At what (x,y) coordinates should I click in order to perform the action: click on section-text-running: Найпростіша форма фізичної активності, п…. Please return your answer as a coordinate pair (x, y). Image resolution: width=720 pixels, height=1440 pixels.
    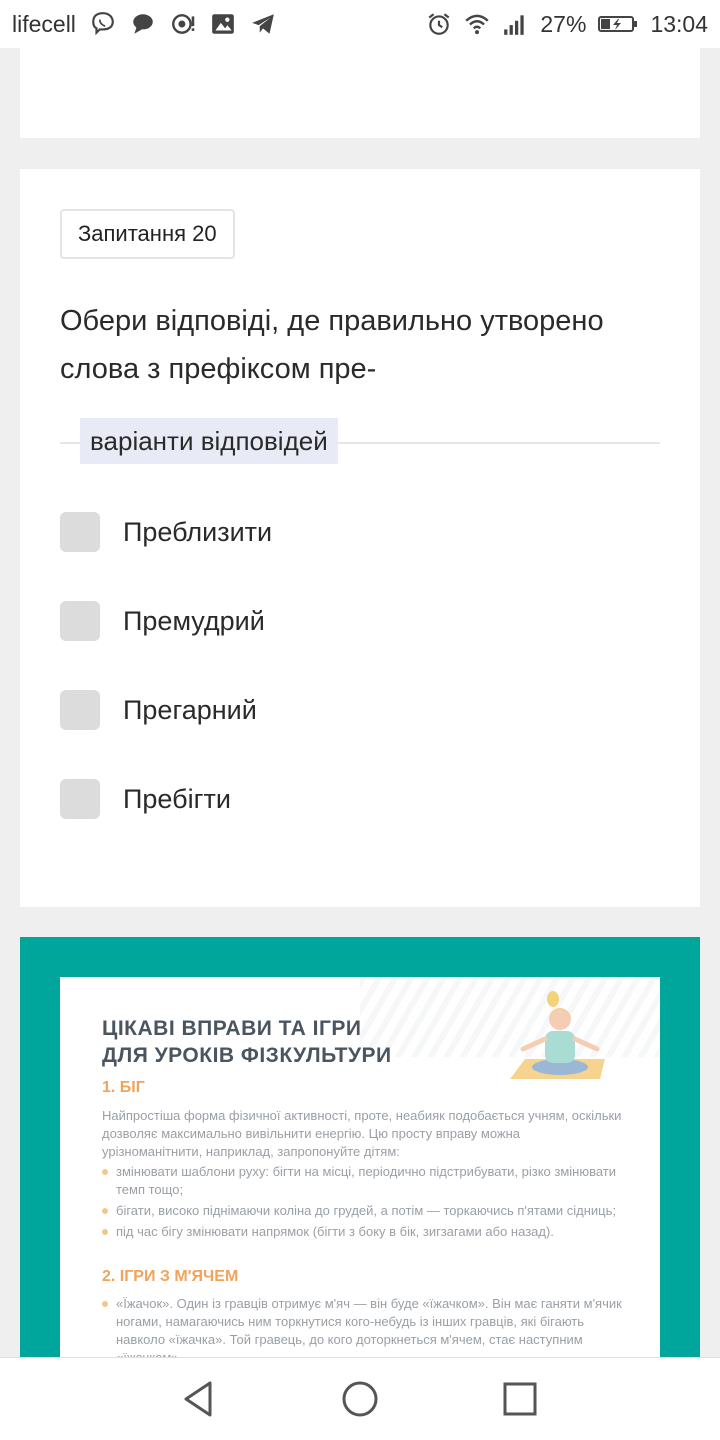
    Looking at the image, I should click on (362, 1133).